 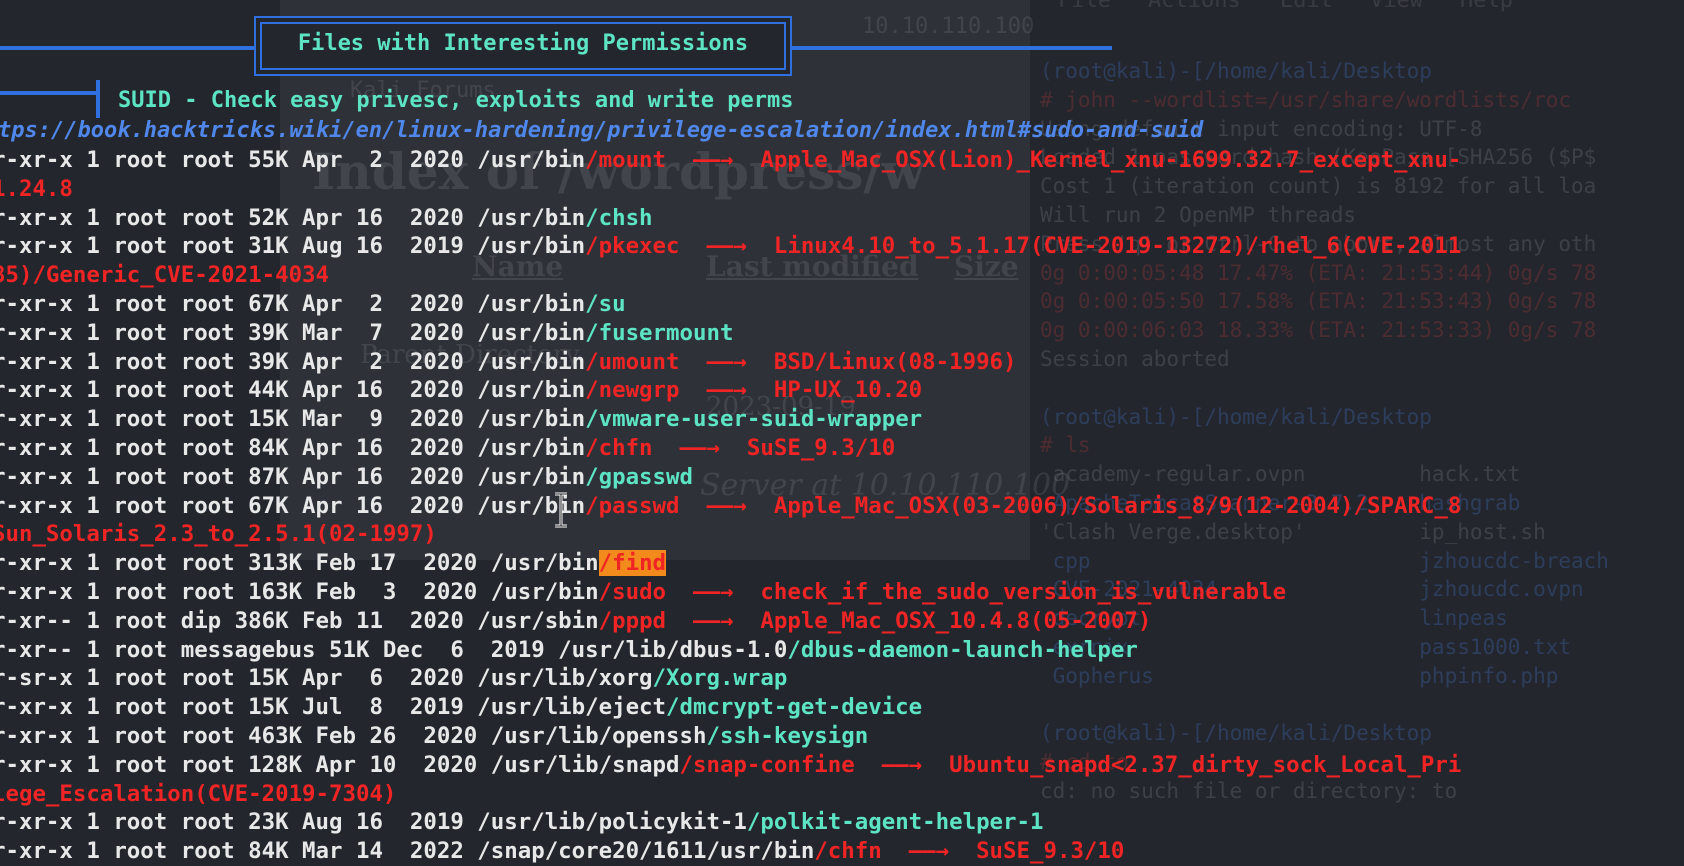 What do you see at coordinates (730, 275) in the screenshot?
I see `suid-file-row: 85)/Generic_CVE-2021-4034` at bounding box center [730, 275].